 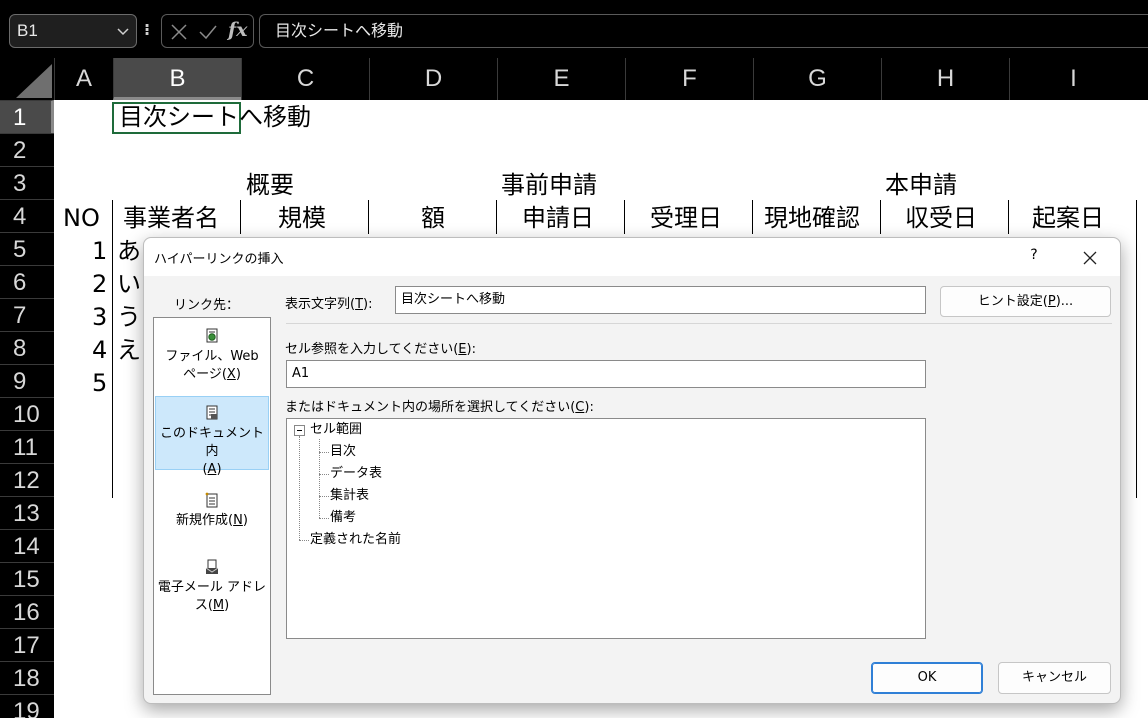 What do you see at coordinates (328, 302) in the screenshot?
I see `display-text-label: 表示文字列(T):` at bounding box center [328, 302].